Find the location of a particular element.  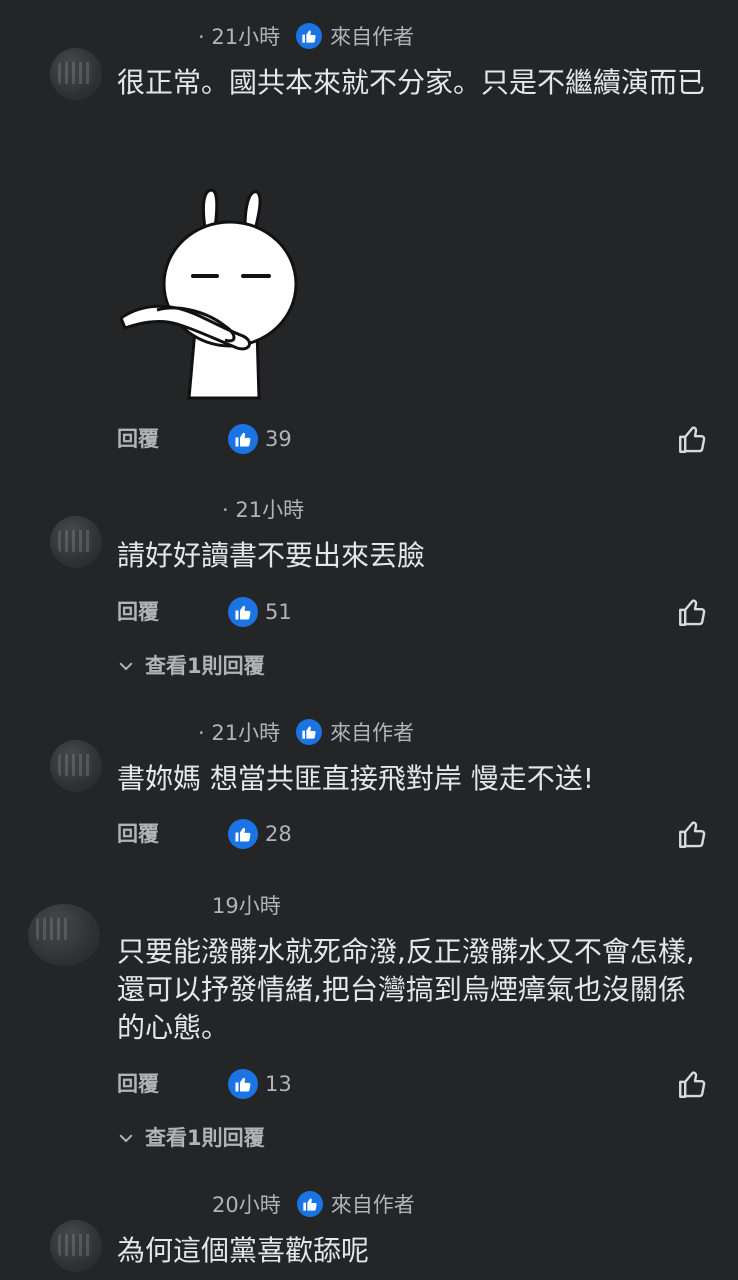

like-count: 39 is located at coordinates (278, 439).